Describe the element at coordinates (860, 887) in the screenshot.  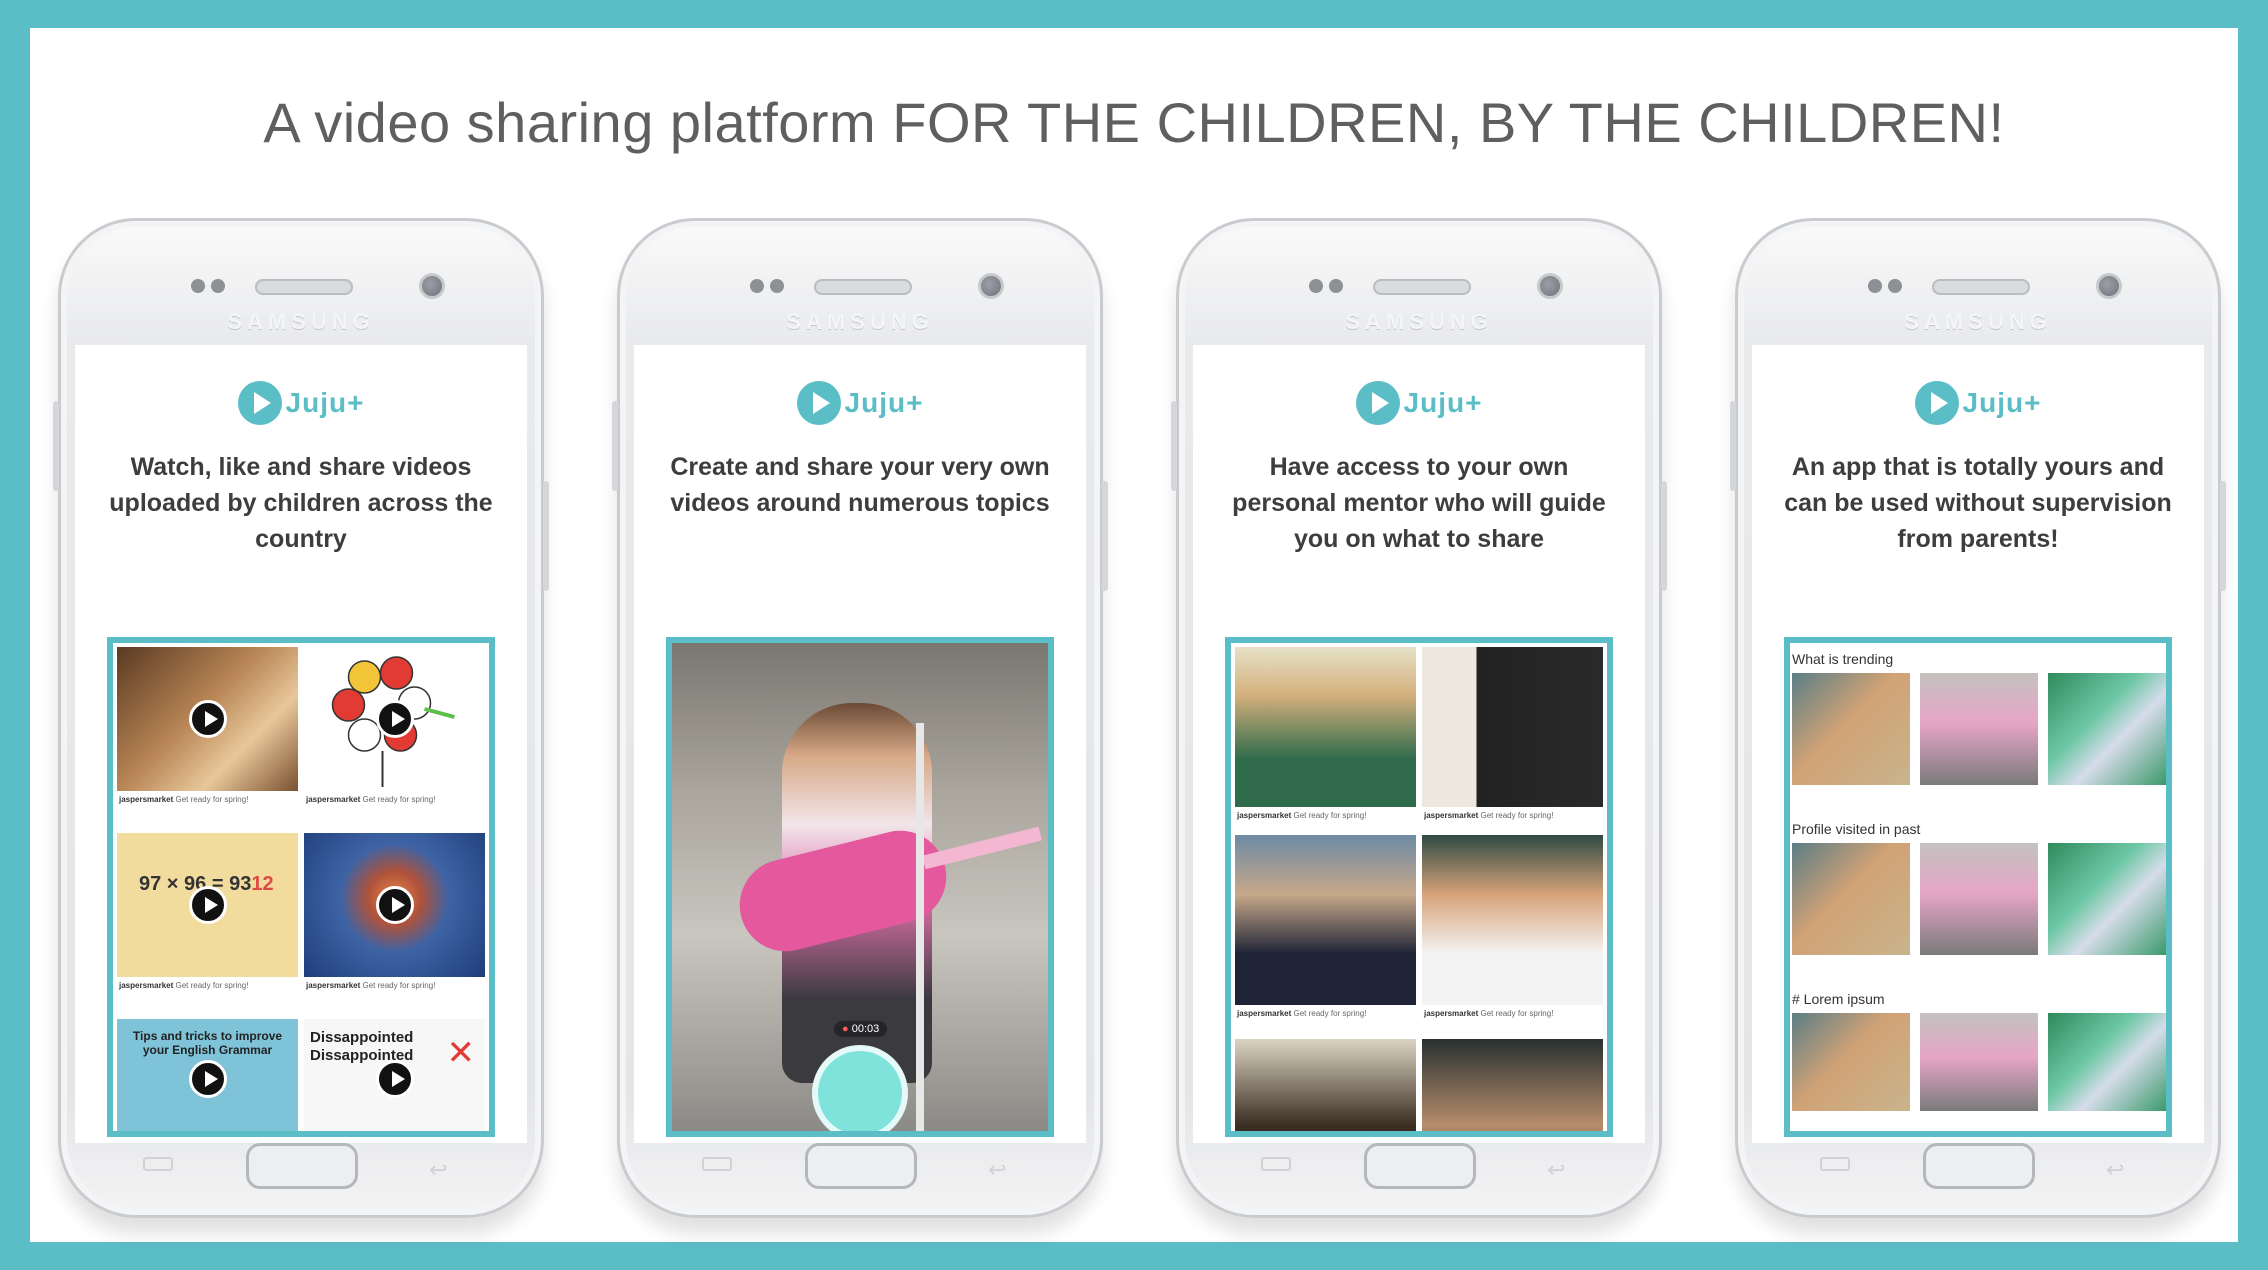
I see `camera-recording-mockup: ● 00:03` at that location.